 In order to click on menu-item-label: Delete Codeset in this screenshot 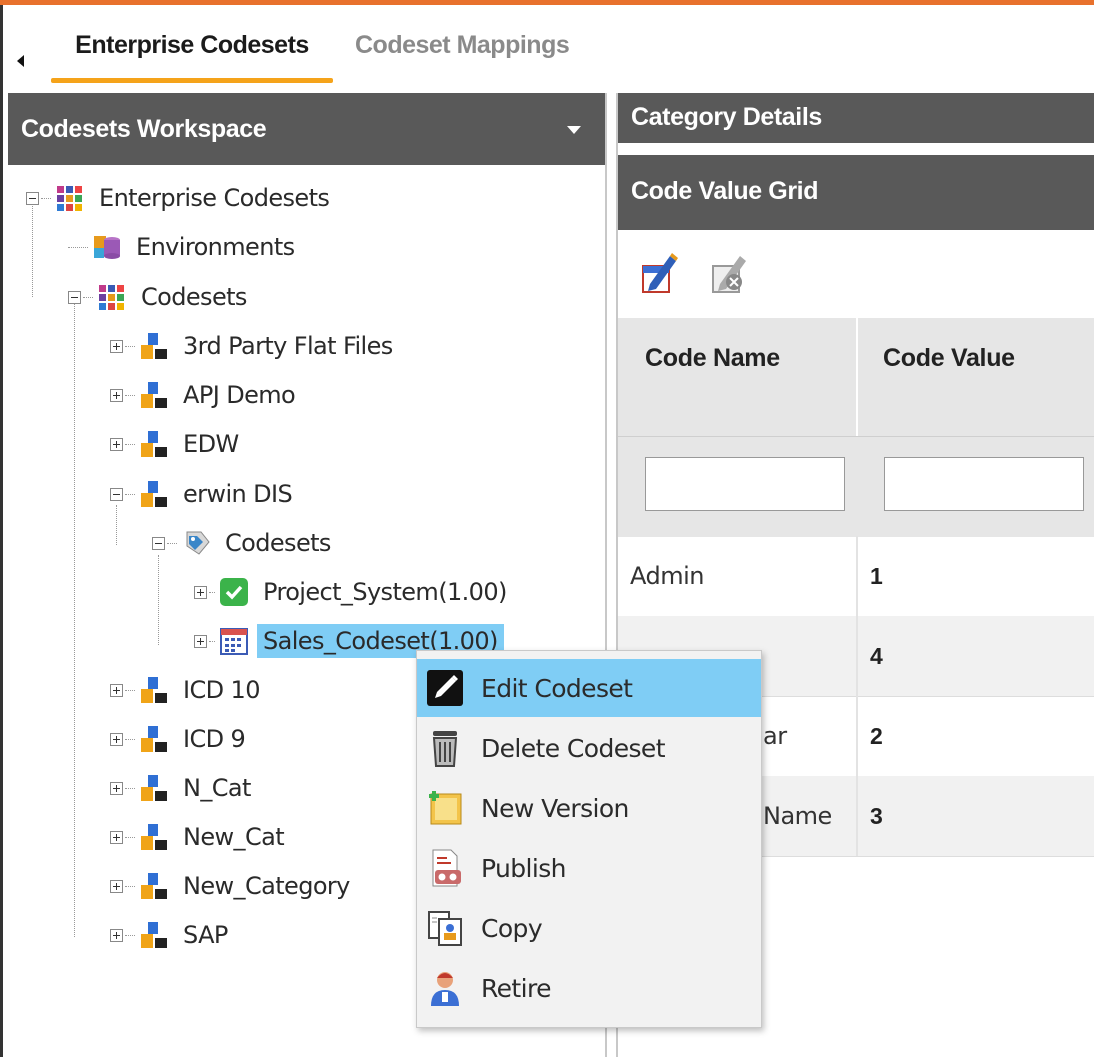, I will do `click(573, 748)`.